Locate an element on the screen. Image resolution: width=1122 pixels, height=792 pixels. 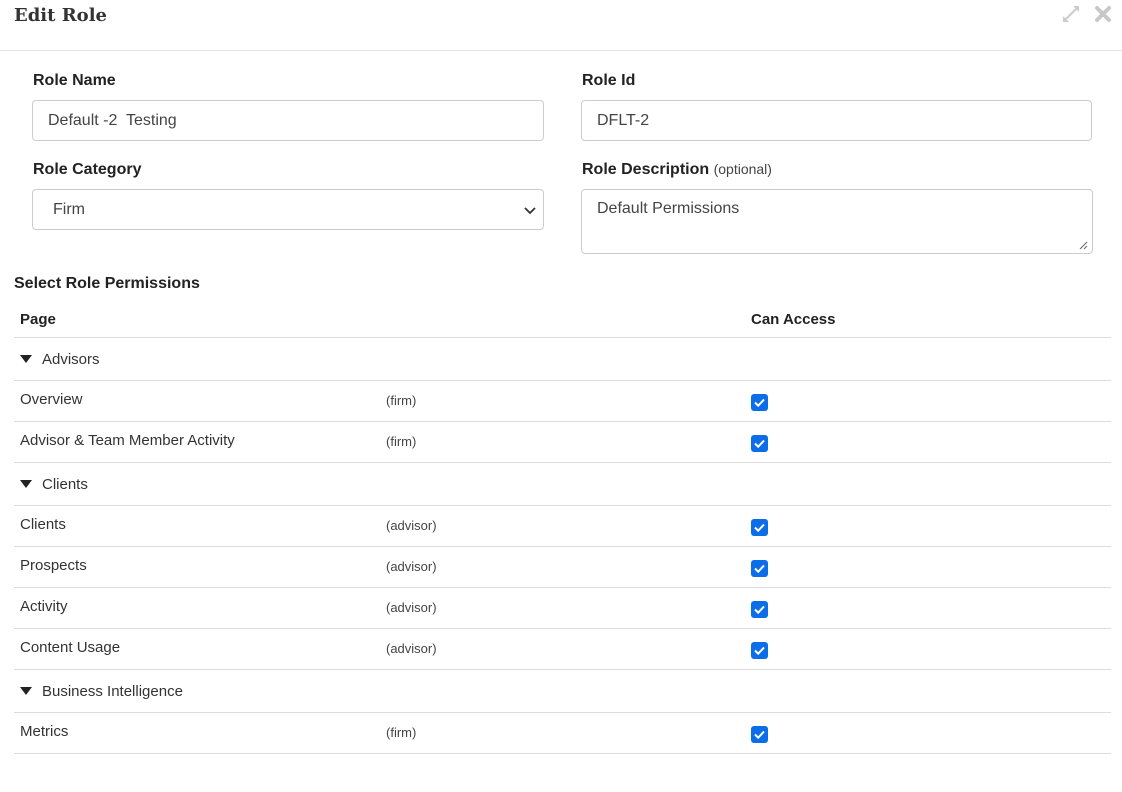
group-label: Advisors is located at coordinates (71, 359).